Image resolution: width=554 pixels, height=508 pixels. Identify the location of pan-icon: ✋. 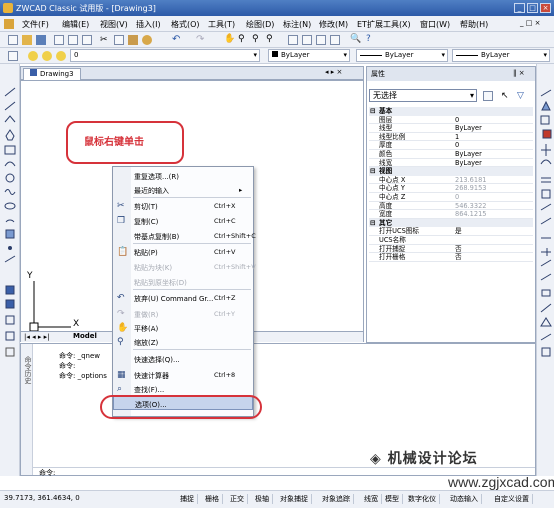
(229, 39).